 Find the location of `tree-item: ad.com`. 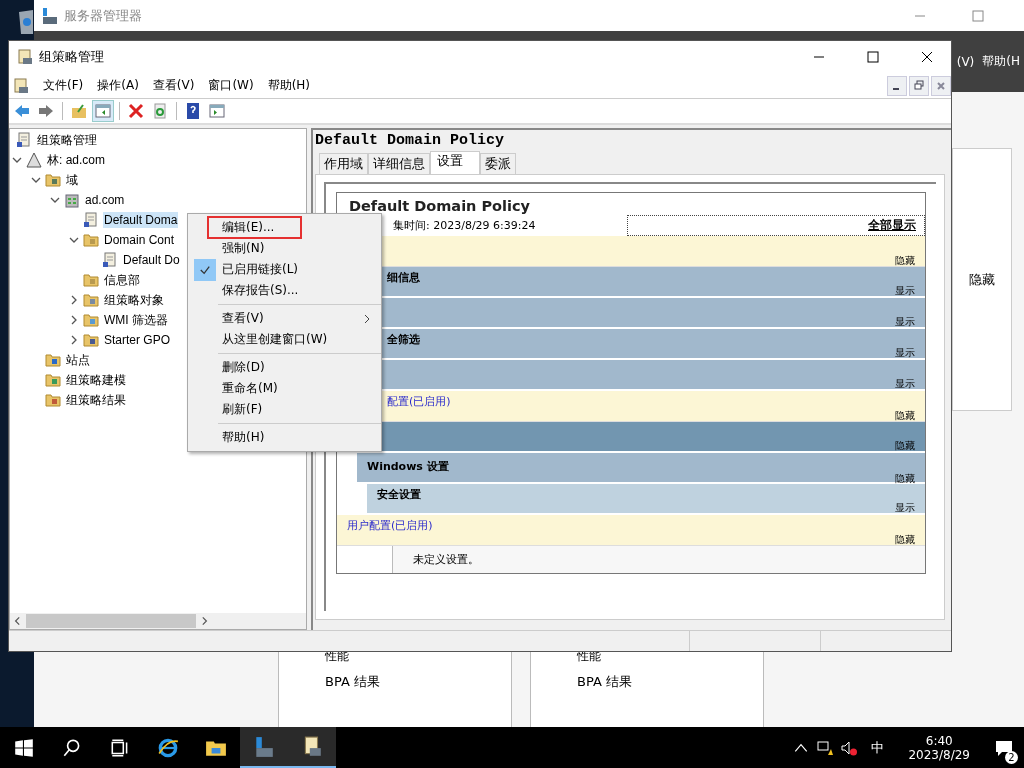

tree-item: ad.com is located at coordinates (105, 200).